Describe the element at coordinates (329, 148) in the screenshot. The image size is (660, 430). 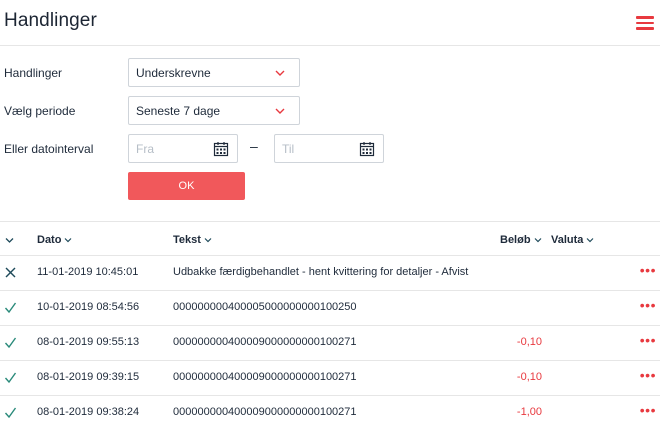
I see `to-date-input: Til` at that location.